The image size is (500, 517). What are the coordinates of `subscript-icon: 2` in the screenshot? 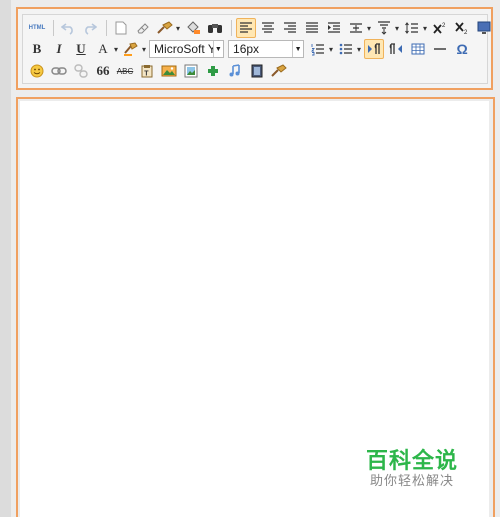 It's located at (461, 28).